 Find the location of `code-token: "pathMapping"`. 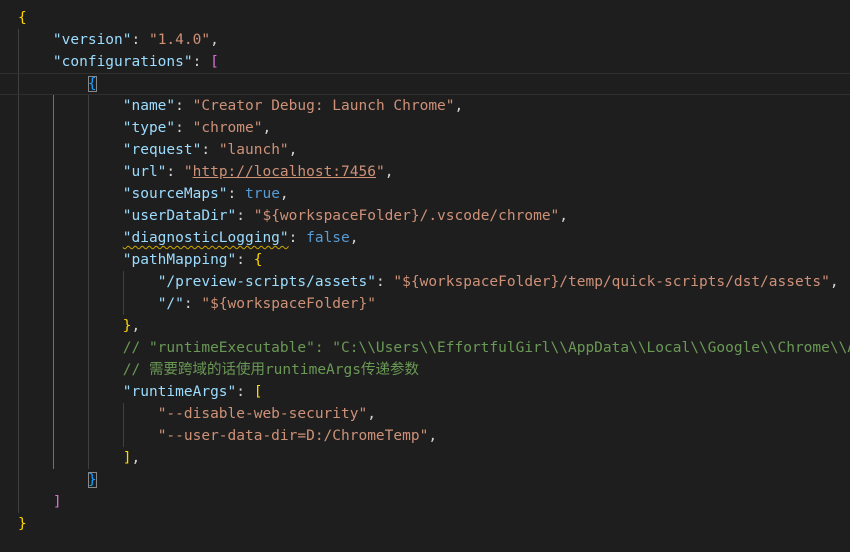

code-token: "pathMapping" is located at coordinates (179, 260).